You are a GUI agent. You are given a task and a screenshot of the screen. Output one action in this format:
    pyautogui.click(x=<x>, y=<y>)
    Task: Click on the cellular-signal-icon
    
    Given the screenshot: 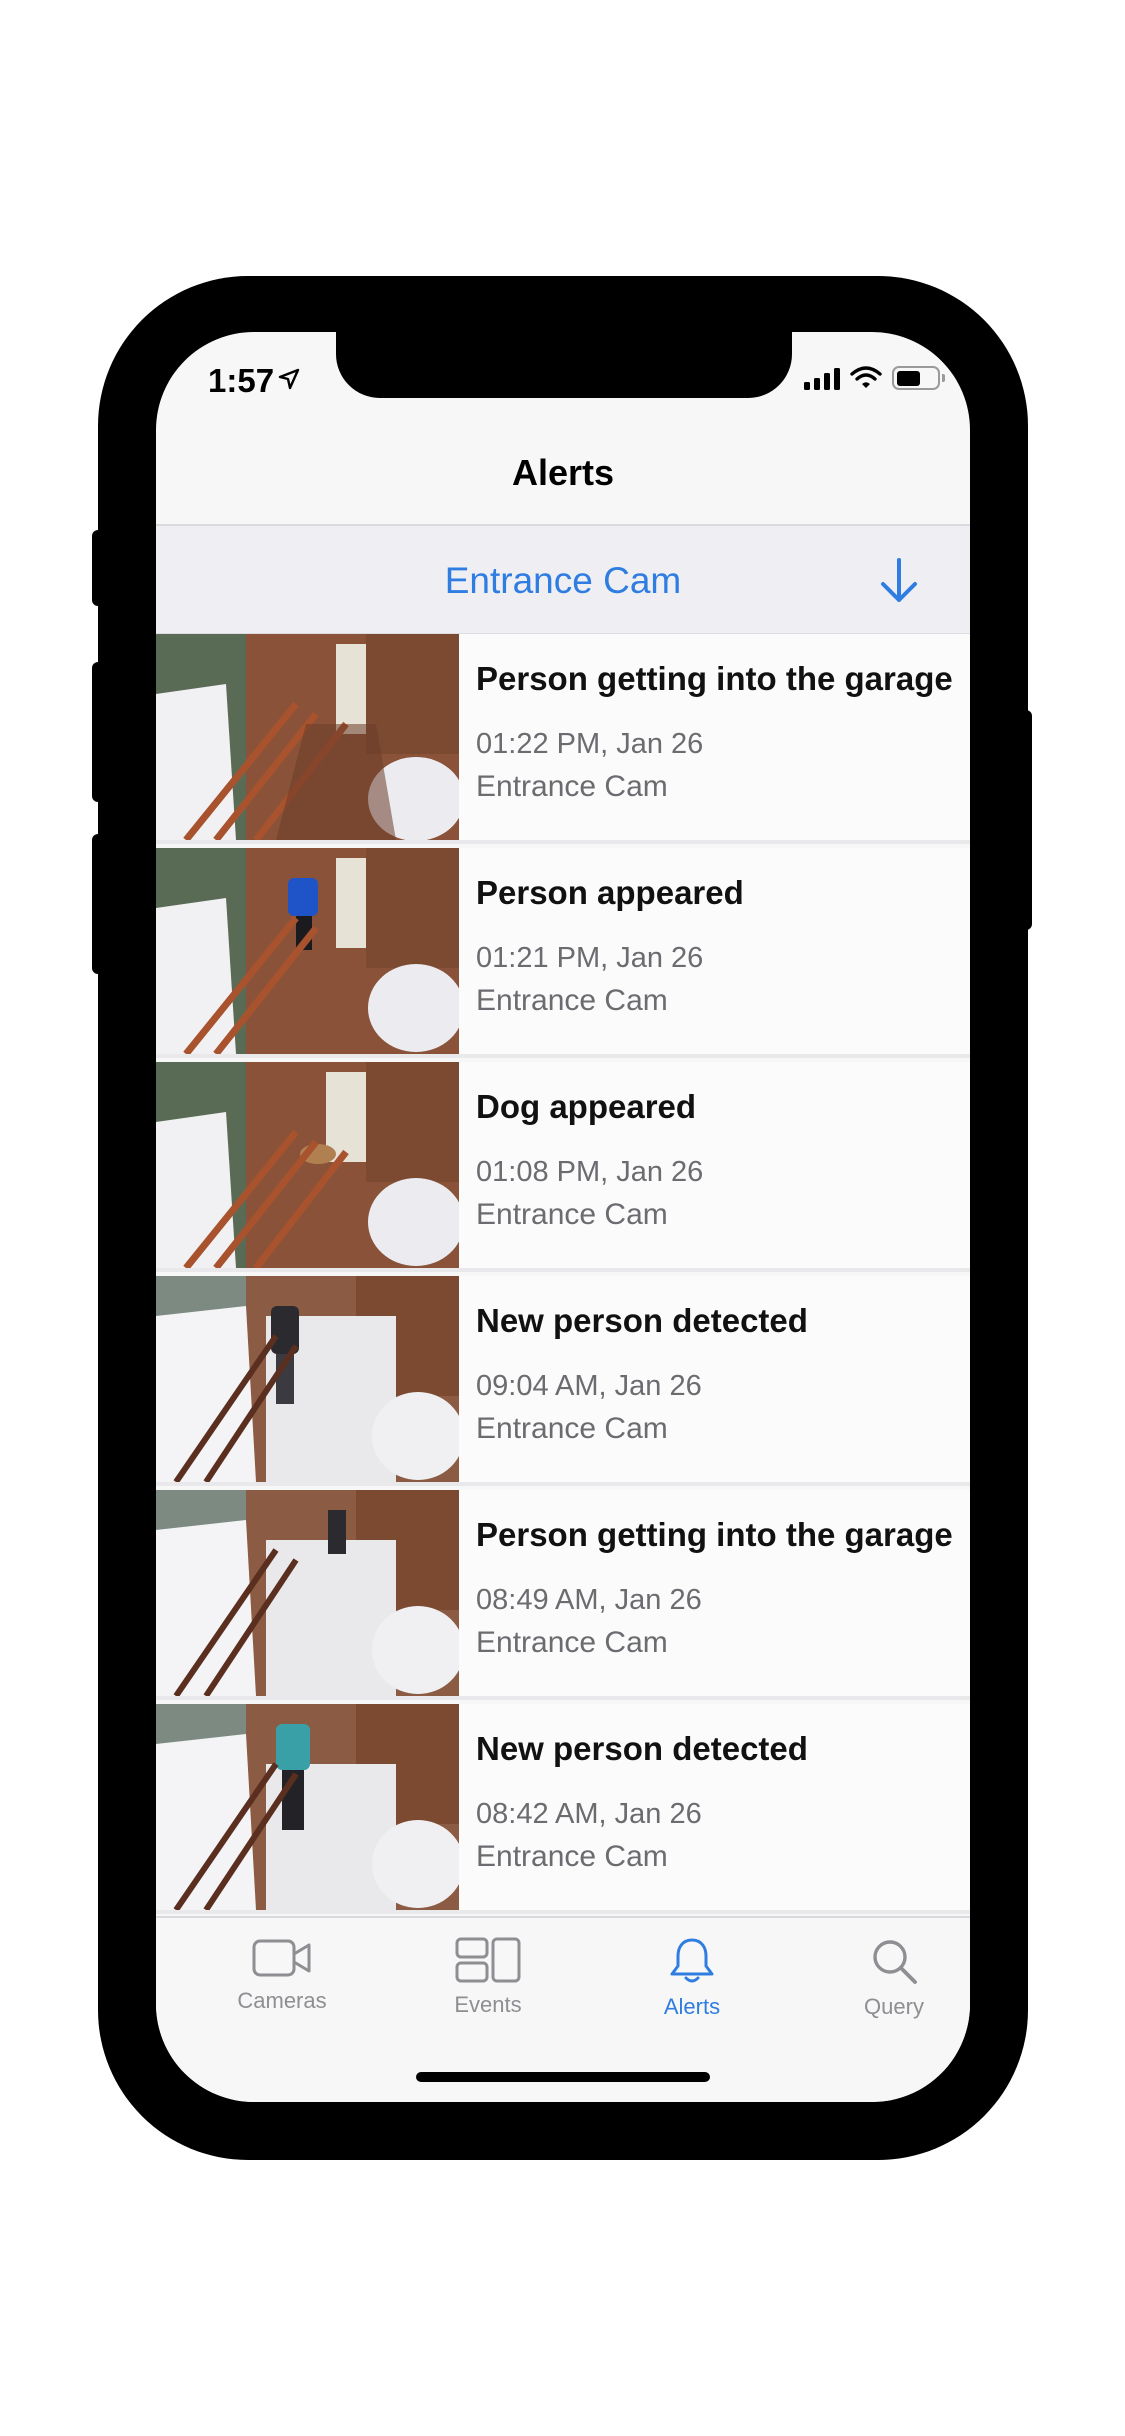 What is the action you would take?
    pyautogui.click(x=822, y=378)
    